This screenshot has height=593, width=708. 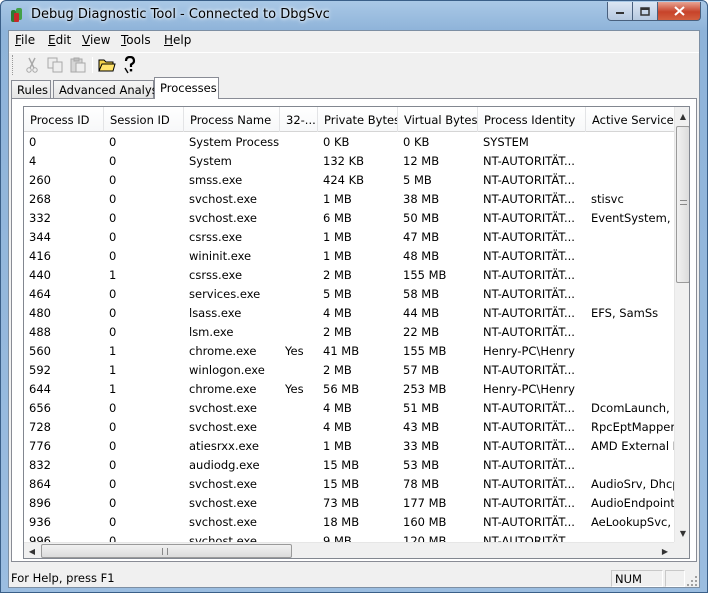 What do you see at coordinates (96, 40) in the screenshot?
I see `menu-view: View` at bounding box center [96, 40].